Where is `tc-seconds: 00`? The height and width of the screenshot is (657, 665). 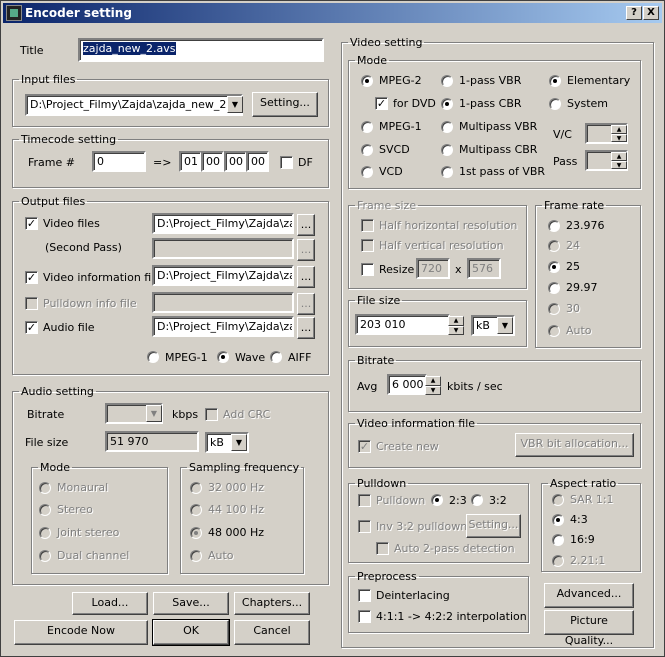 tc-seconds: 00 is located at coordinates (235, 161).